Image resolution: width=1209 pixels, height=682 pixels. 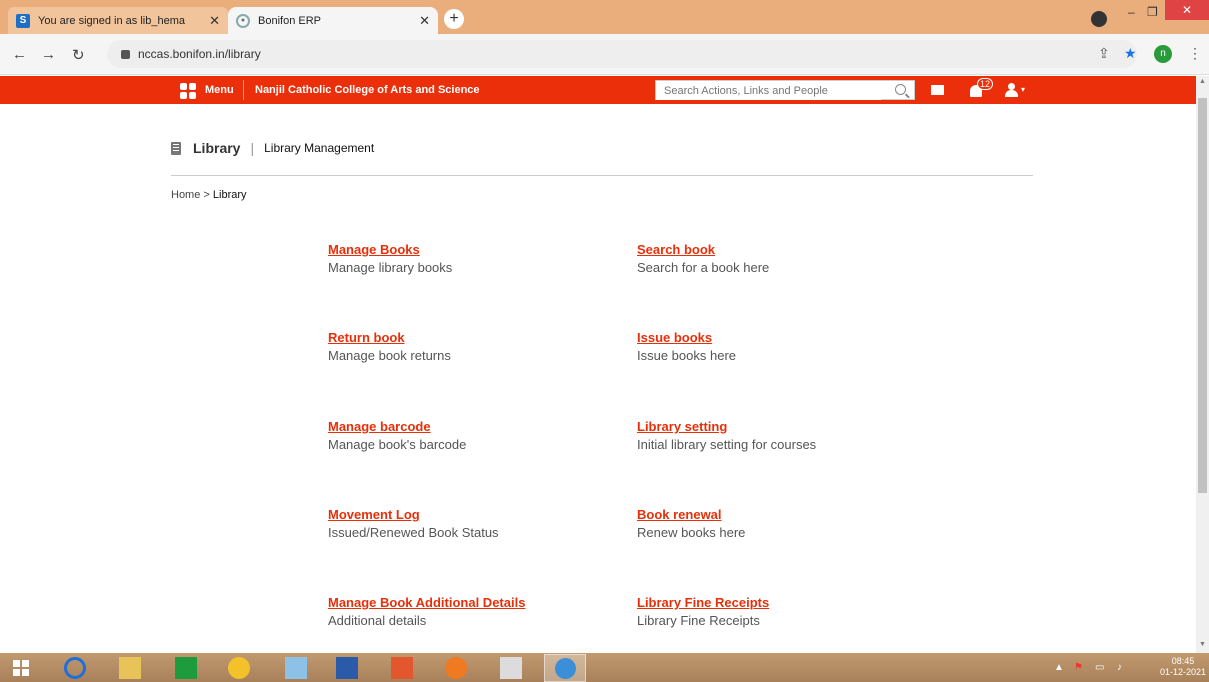 What do you see at coordinates (188, 91) in the screenshot?
I see `grid-menu-icon` at bounding box center [188, 91].